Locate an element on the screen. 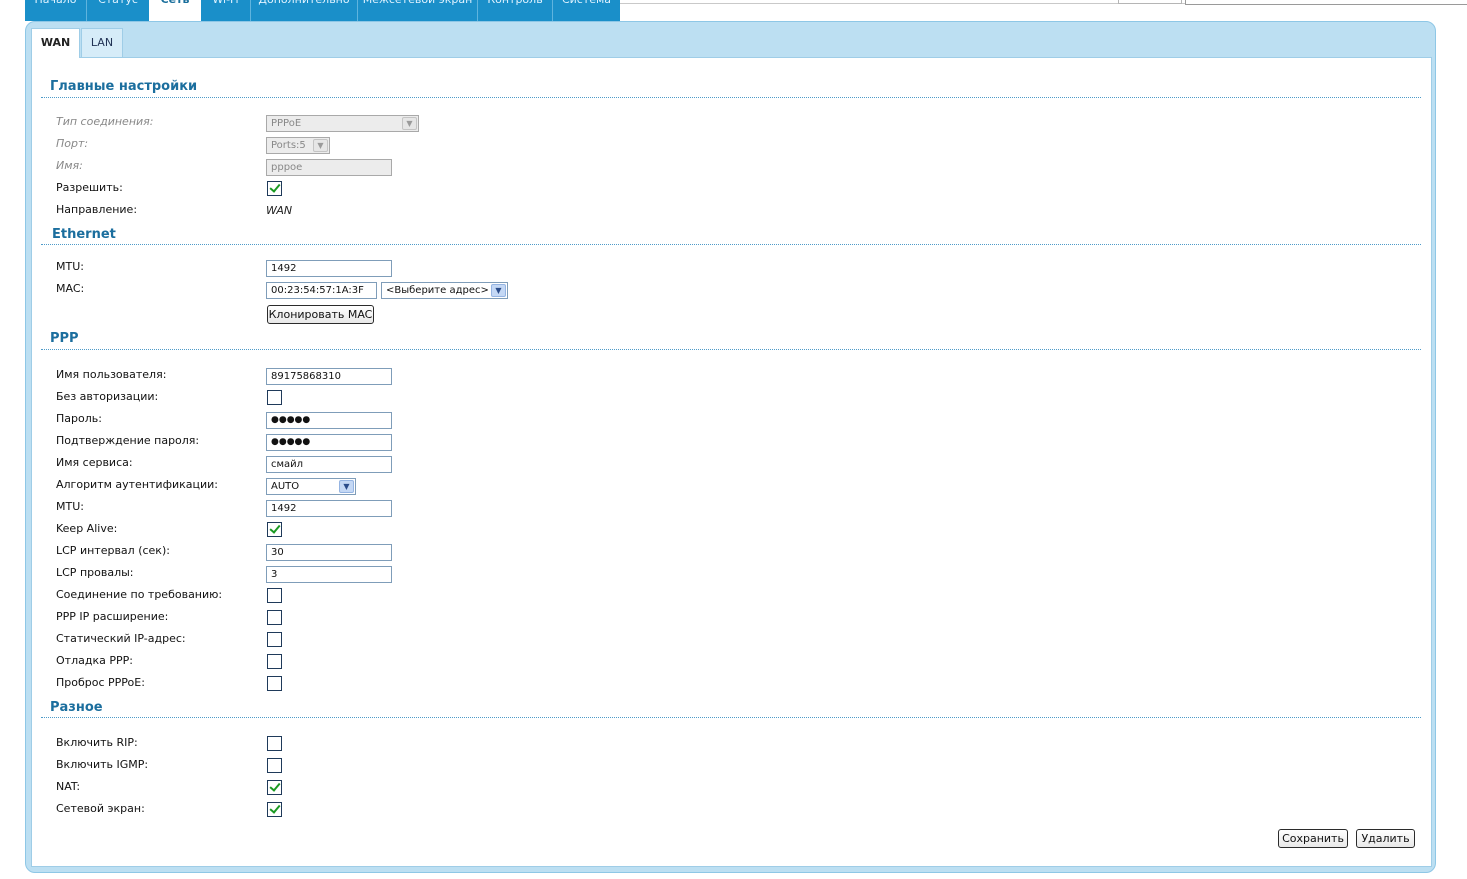 This screenshot has height=879, width=1467. section-title-main: Главные настройки is located at coordinates (124, 86).